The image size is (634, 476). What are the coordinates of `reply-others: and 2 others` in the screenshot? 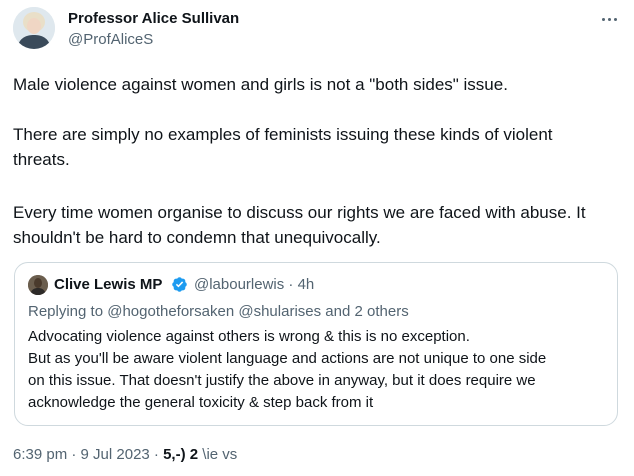 It's located at (366, 311).